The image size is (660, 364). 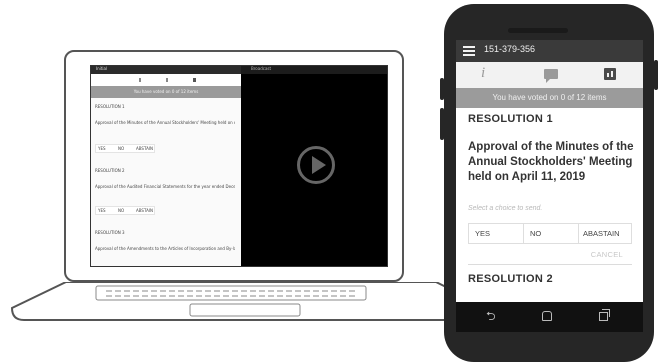 What do you see at coordinates (604, 315) in the screenshot?
I see `recent-apps-icon` at bounding box center [604, 315].